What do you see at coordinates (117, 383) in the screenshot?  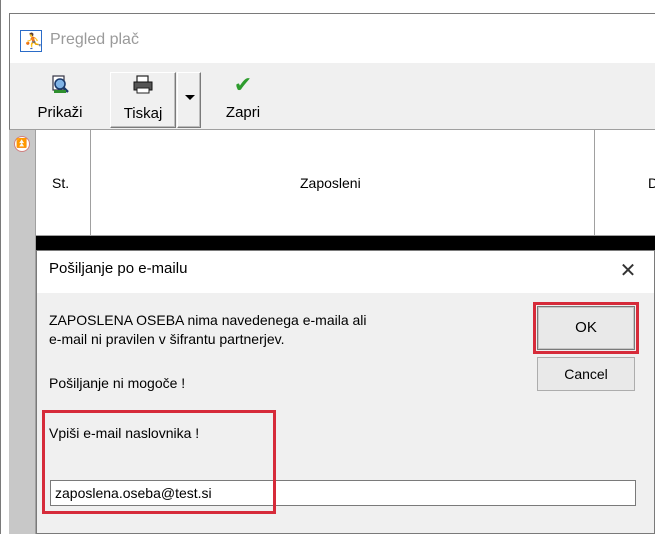 I see `message-line-3: Pošiljanje ni mogoče !` at bounding box center [117, 383].